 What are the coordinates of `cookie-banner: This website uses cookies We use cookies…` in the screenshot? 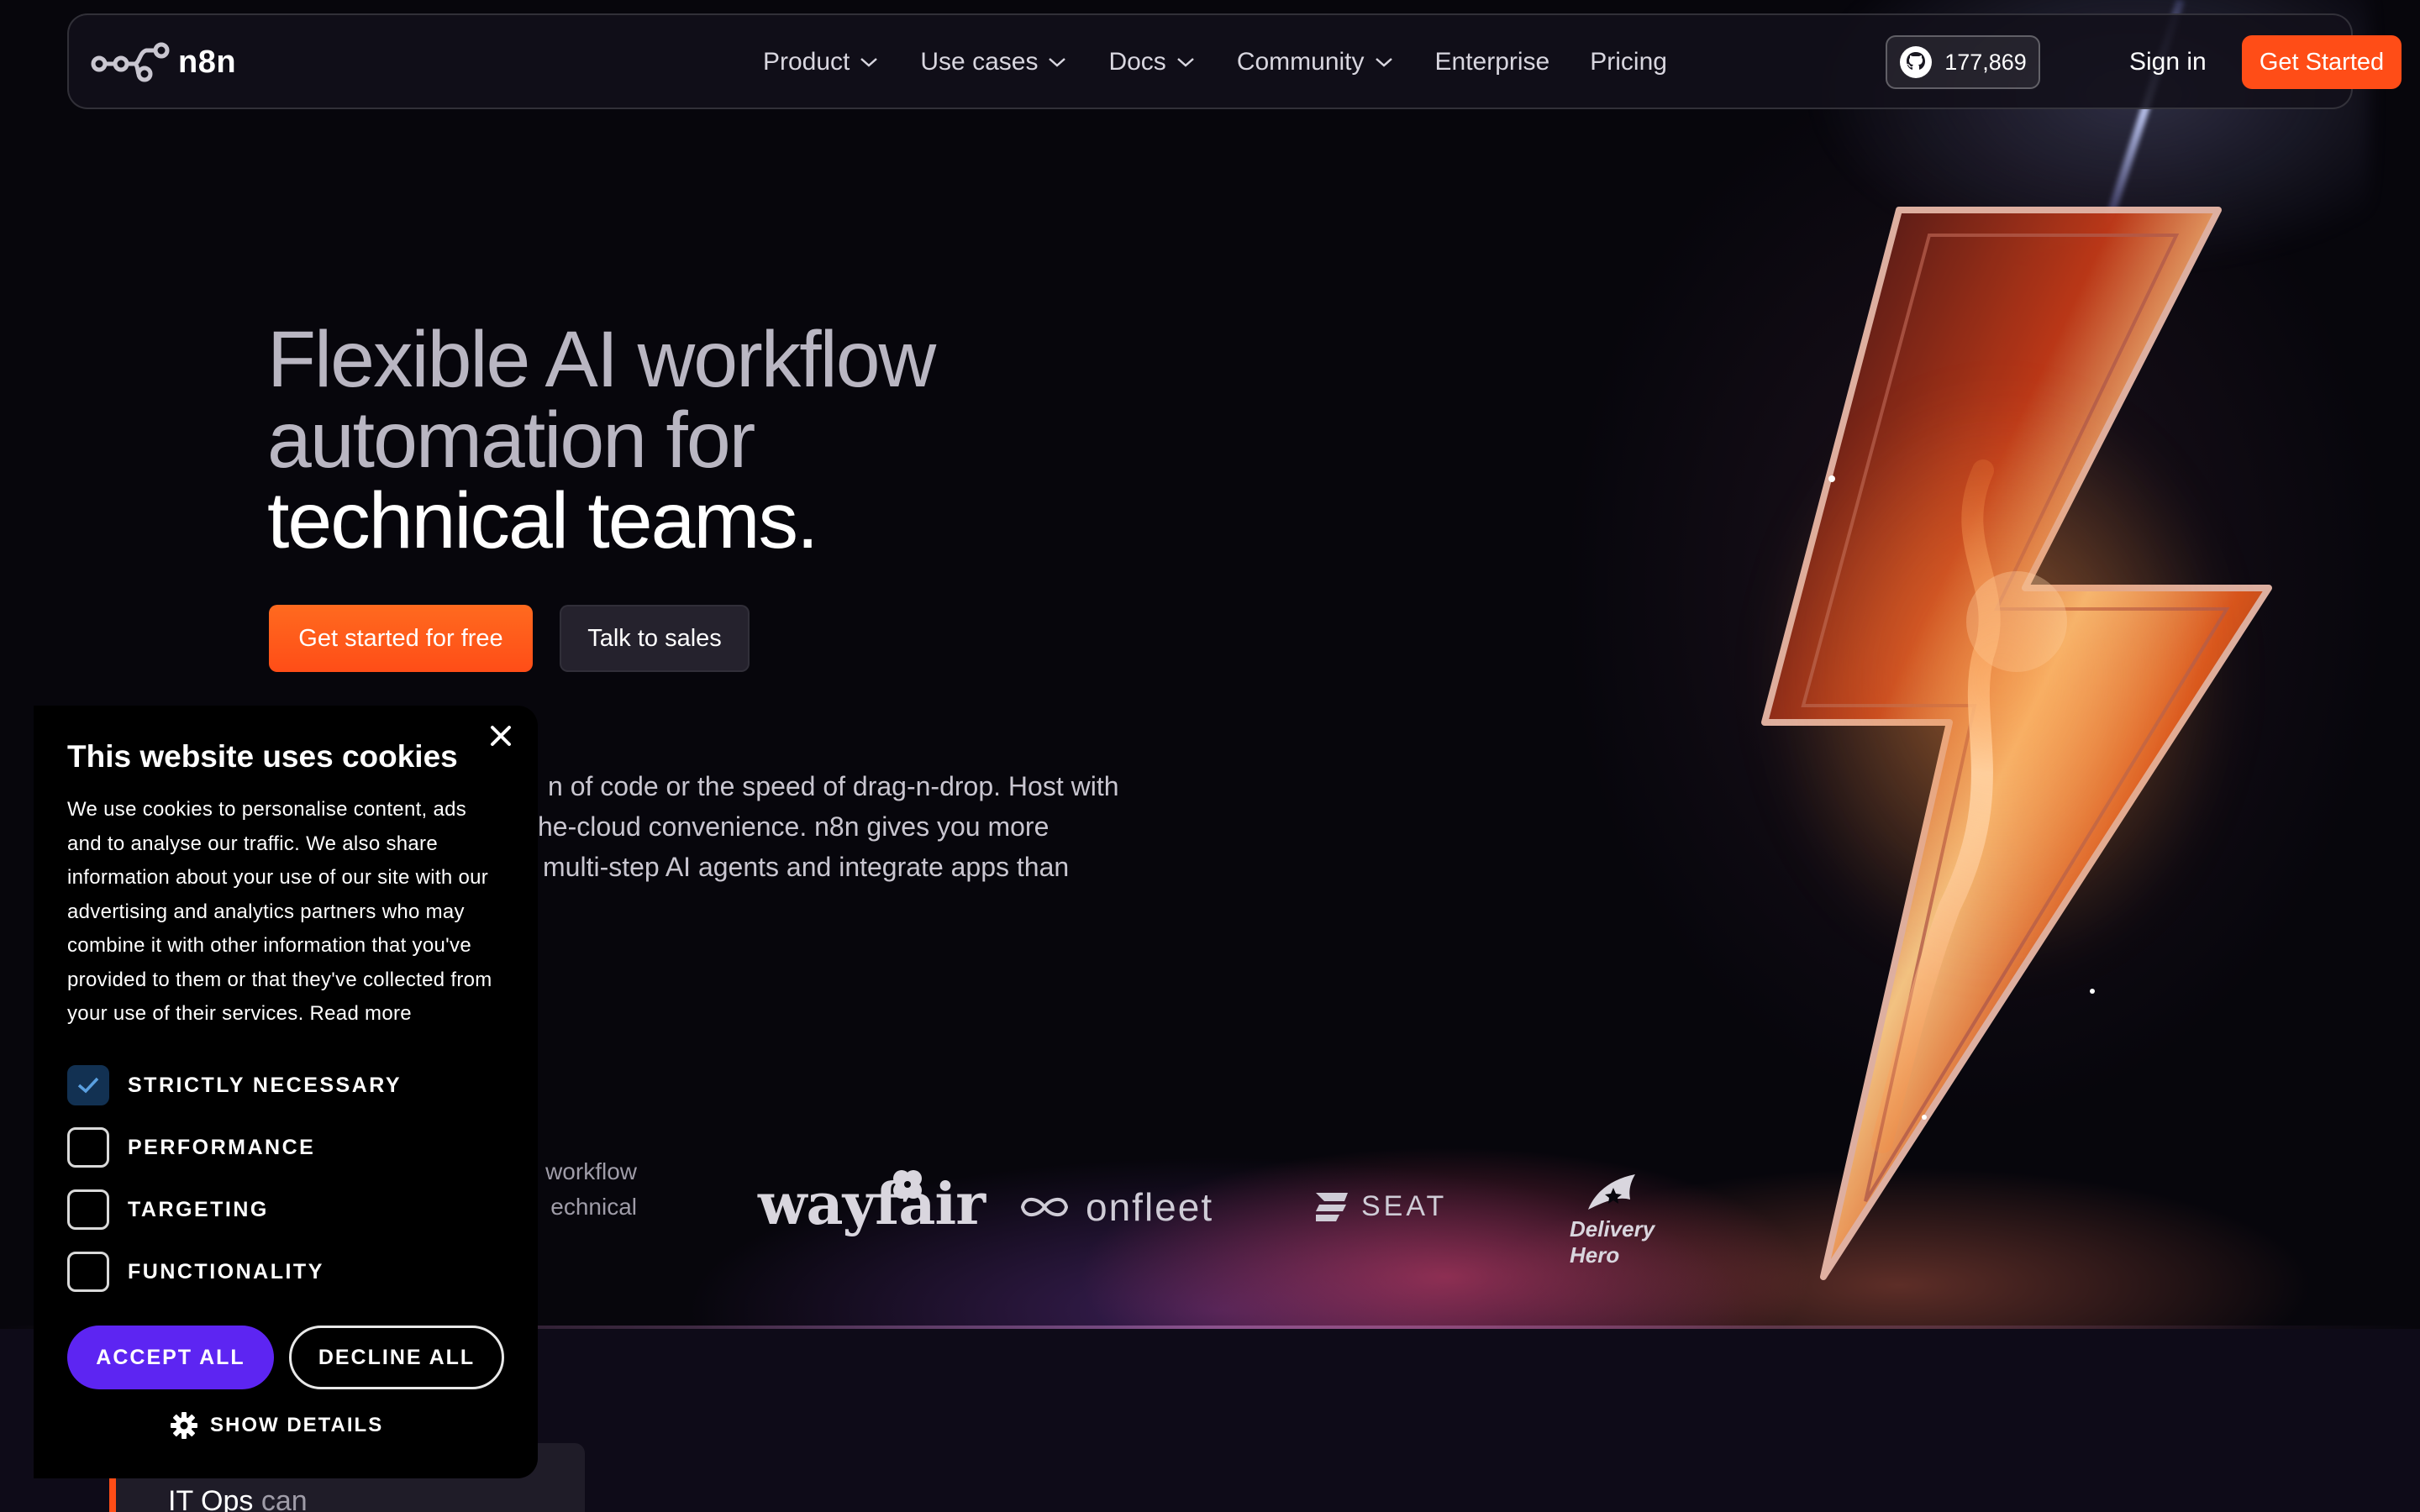 It's located at (286, 1092).